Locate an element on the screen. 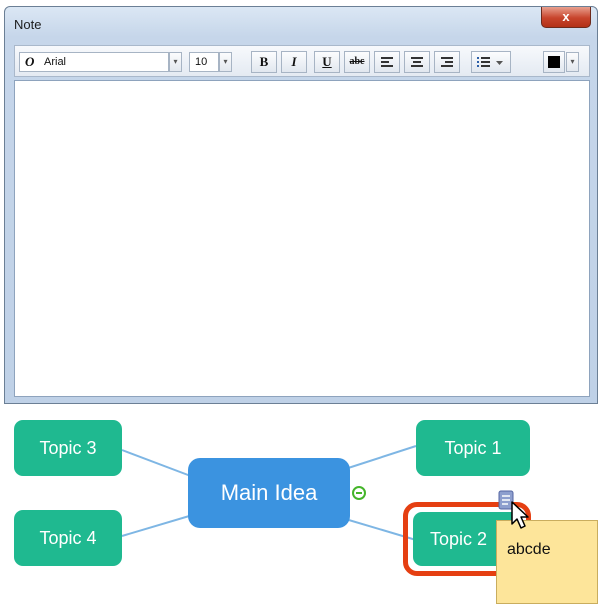 The height and width of the screenshot is (604, 601). collapse-icon is located at coordinates (359, 493).